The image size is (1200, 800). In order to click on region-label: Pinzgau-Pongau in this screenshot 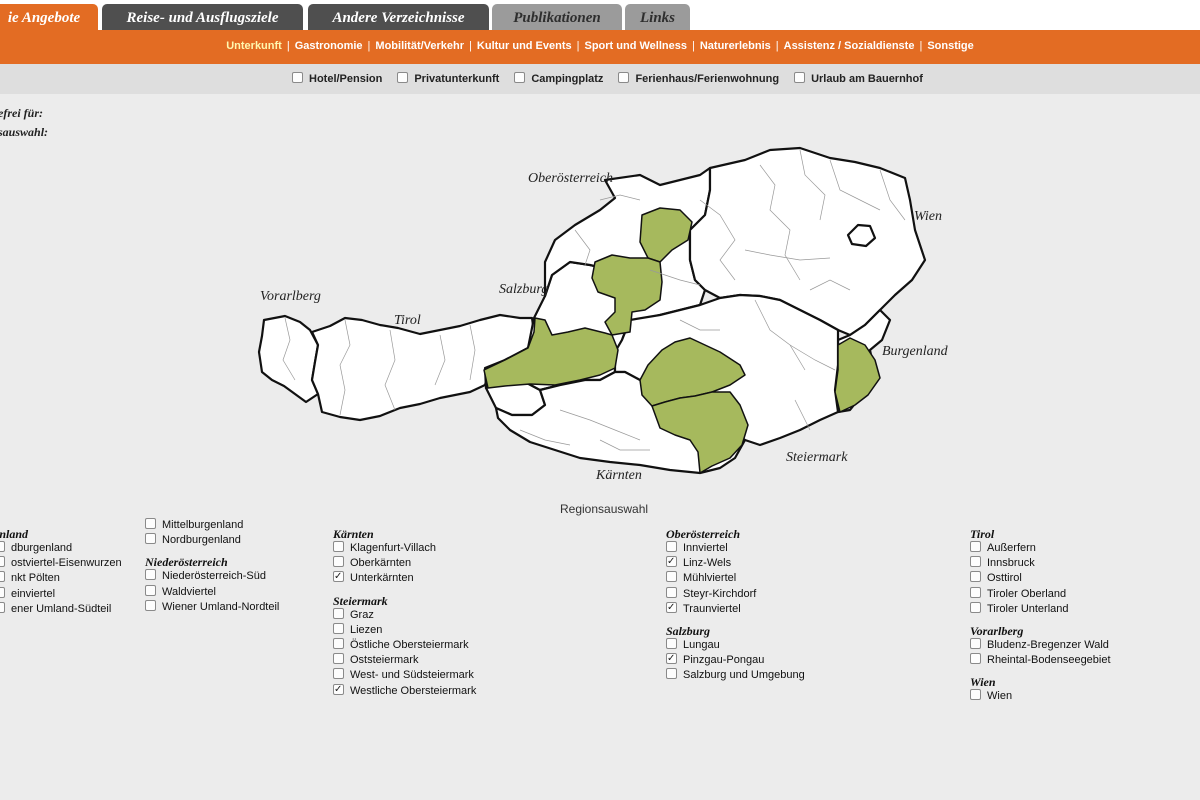, I will do `click(724, 660)`.